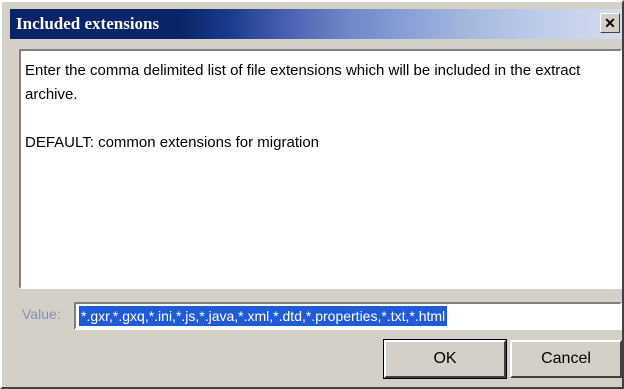 This screenshot has width=624, height=389. I want to click on close-button: ✕, so click(610, 23).